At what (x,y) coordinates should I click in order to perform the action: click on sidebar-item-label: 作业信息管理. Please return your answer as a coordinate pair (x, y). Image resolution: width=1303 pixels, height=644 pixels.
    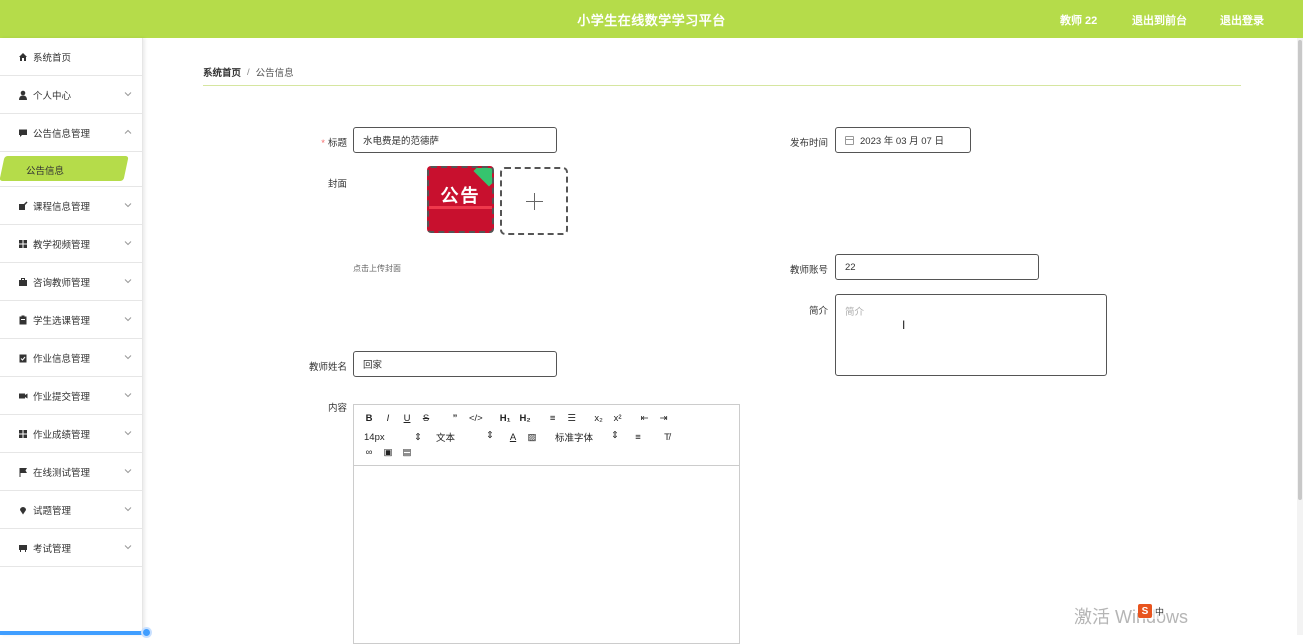
    Looking at the image, I should click on (62, 359).